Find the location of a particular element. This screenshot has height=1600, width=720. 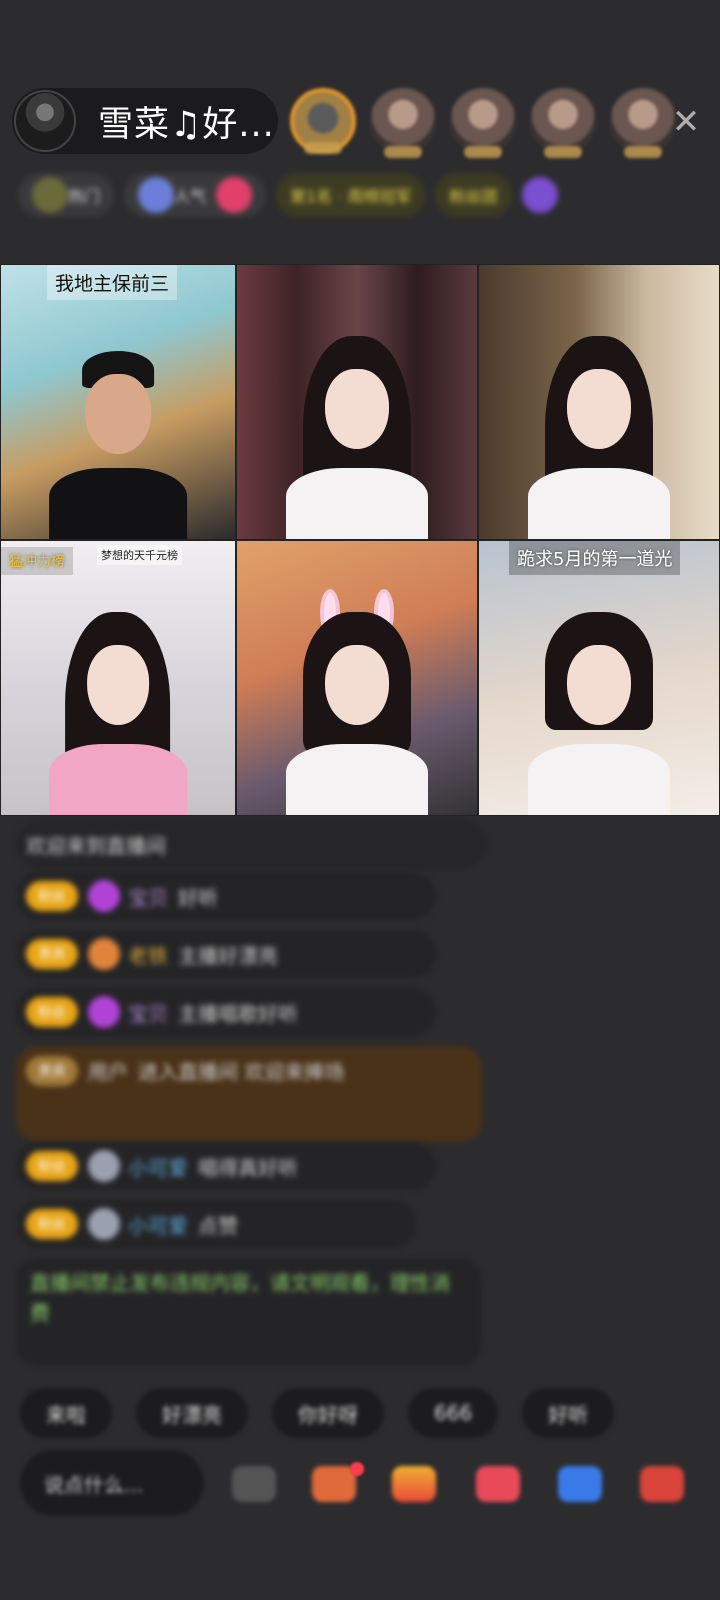

lottery-icon is located at coordinates (414, 1484).